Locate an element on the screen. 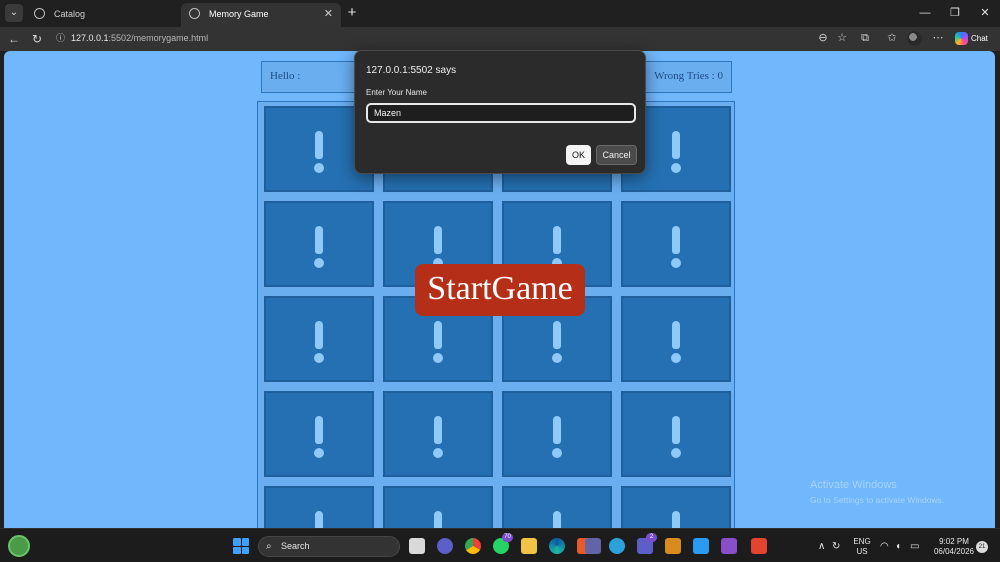 The image size is (1000, 562). teams-badge: 2 is located at coordinates (651, 537).